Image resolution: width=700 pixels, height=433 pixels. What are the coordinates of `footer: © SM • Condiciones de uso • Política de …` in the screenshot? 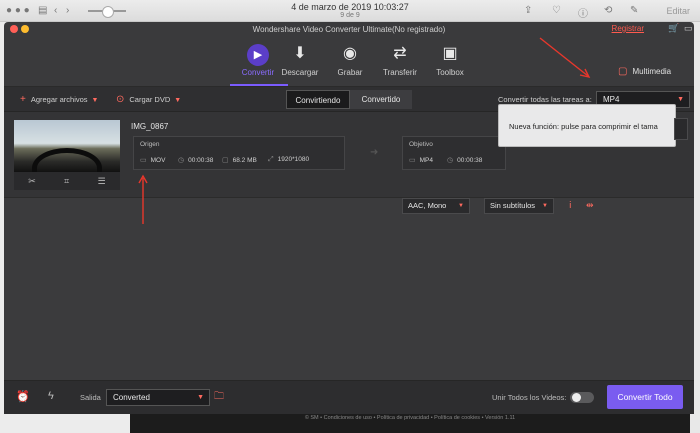 It's located at (410, 423).